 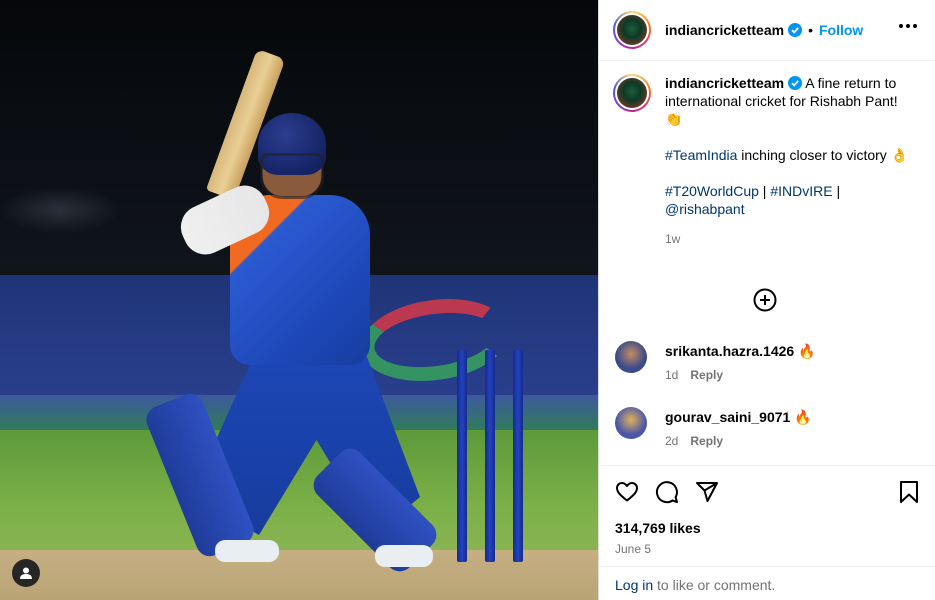 What do you see at coordinates (627, 492) in the screenshot?
I see `heart-icon` at bounding box center [627, 492].